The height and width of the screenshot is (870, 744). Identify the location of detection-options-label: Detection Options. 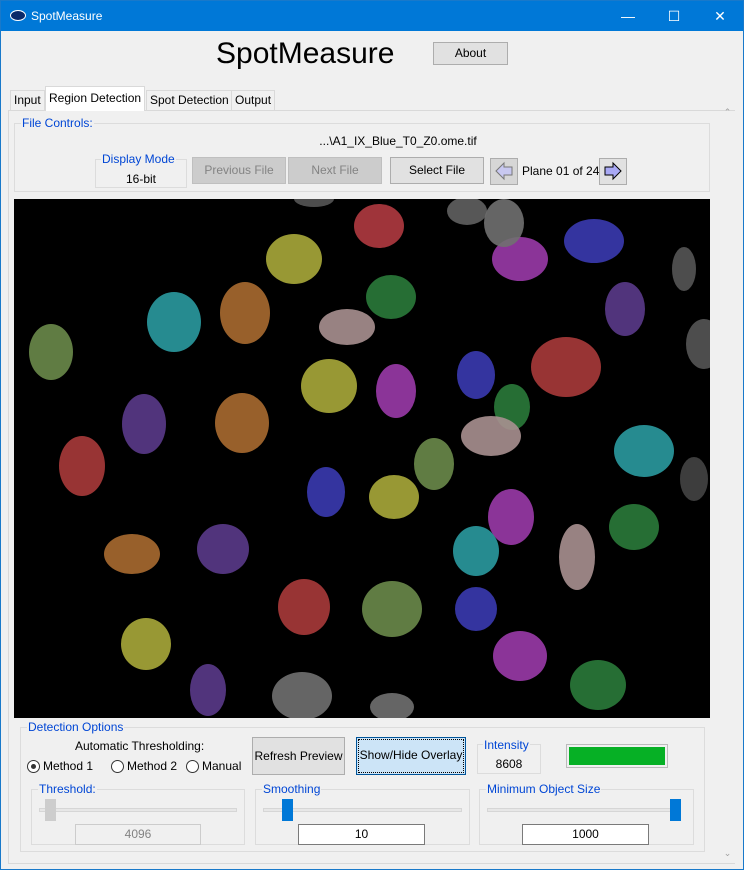
(76, 727).